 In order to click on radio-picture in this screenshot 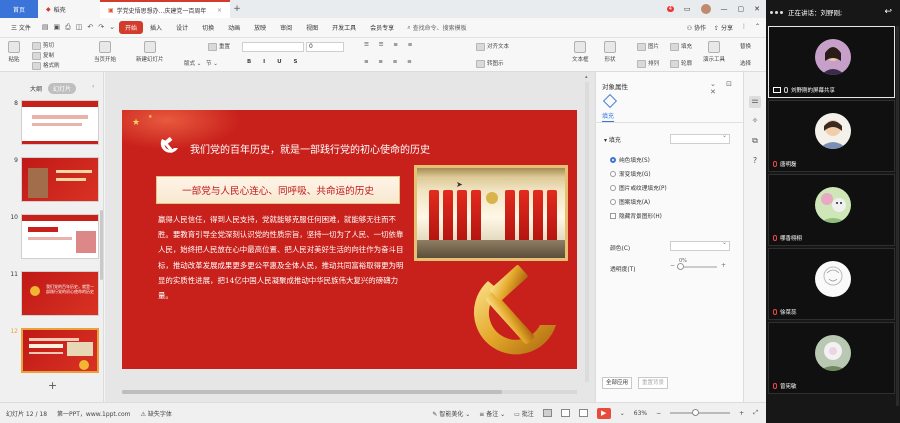, I will do `click(613, 187)`.